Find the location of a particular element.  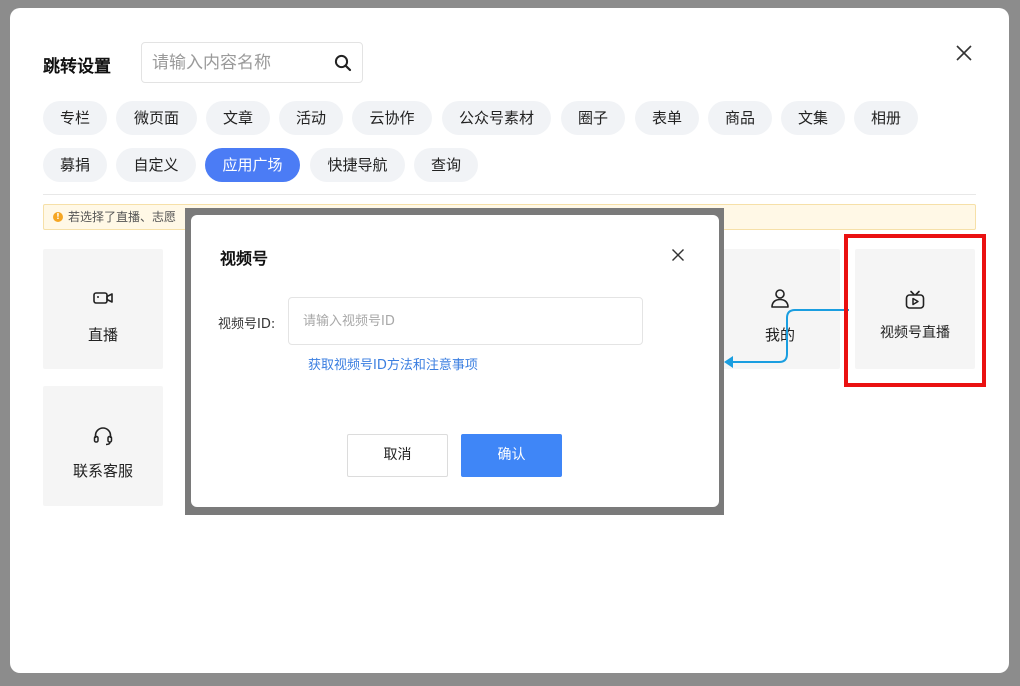

dialog-title: 跳转设置 is located at coordinates (77, 67).